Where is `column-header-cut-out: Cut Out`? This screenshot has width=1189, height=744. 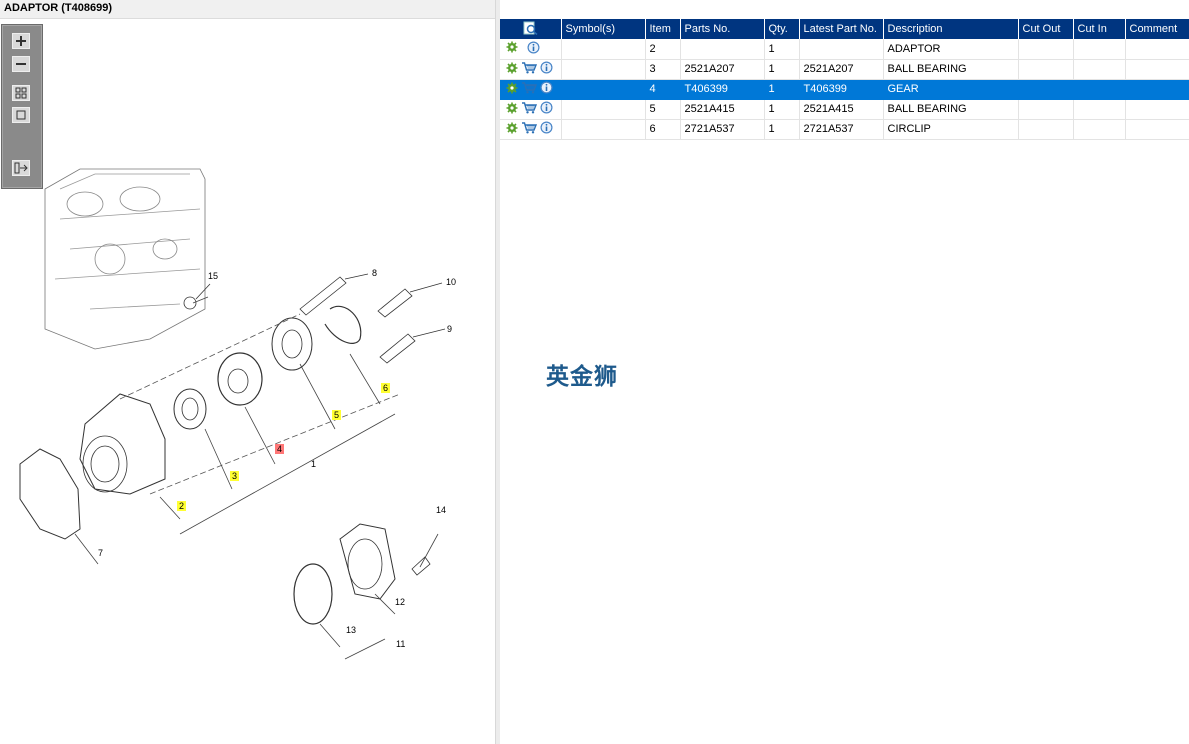 column-header-cut-out: Cut Out is located at coordinates (1046, 29).